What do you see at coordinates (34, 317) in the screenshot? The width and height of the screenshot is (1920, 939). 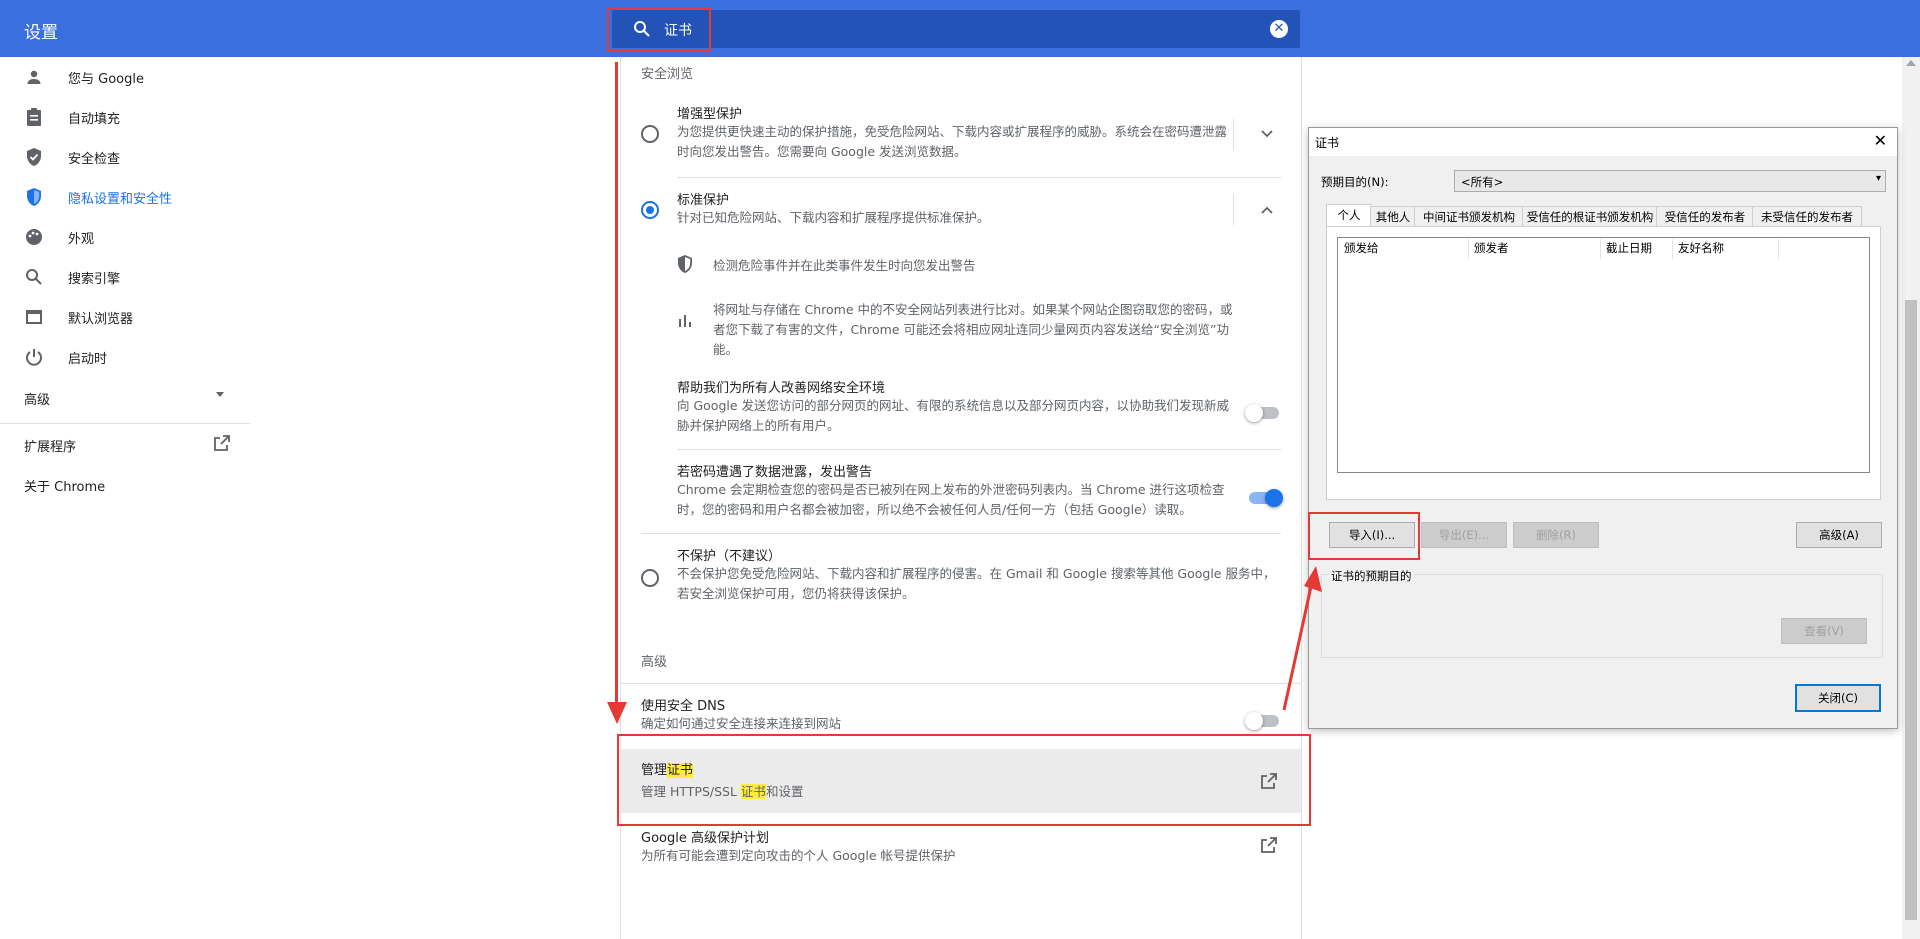 I see `browser-icon` at bounding box center [34, 317].